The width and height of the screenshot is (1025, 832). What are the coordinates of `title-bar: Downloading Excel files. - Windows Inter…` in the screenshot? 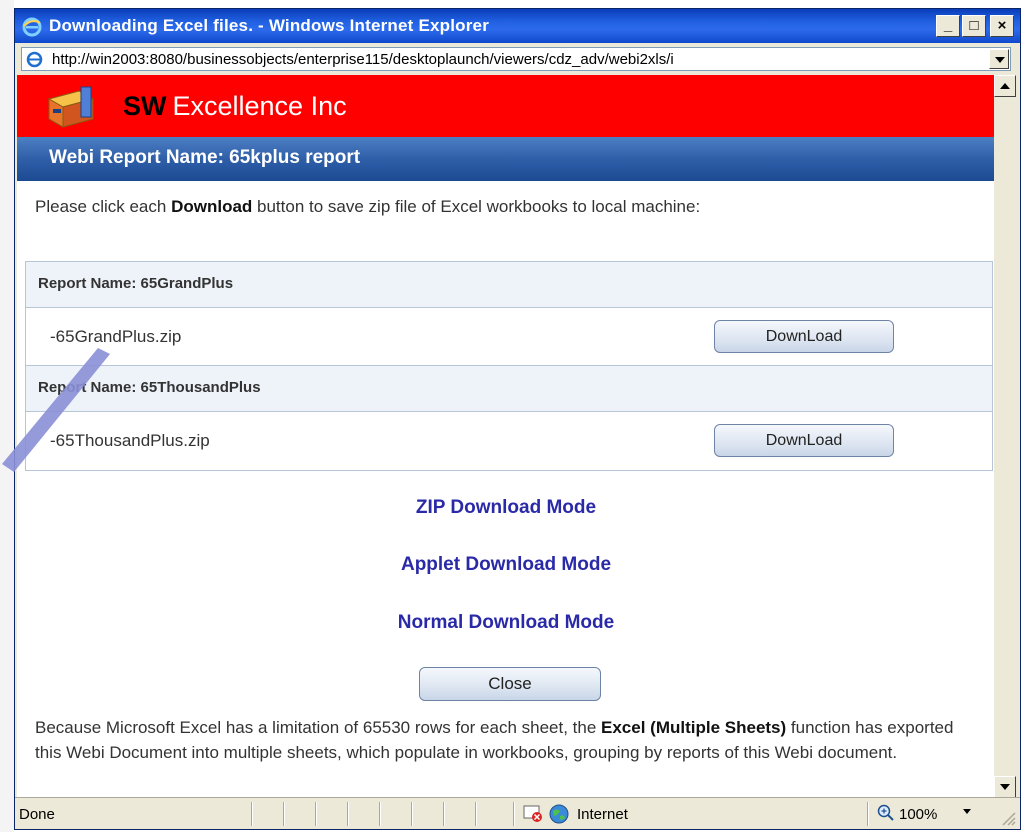 It's located at (517, 26).